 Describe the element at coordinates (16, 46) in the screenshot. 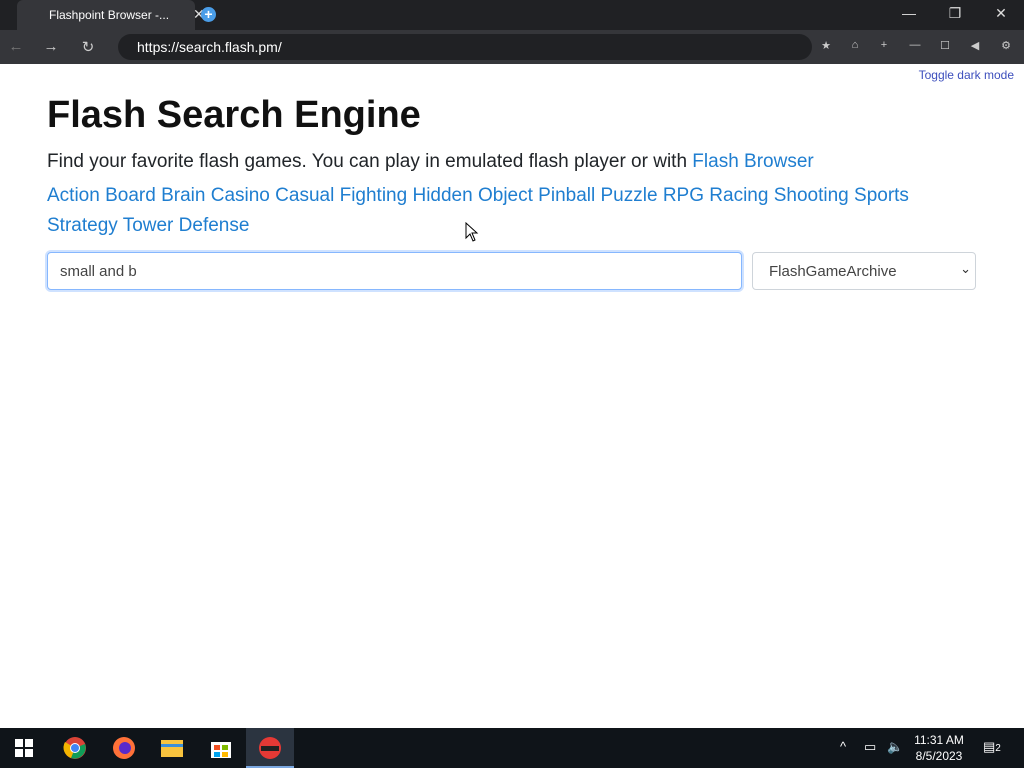

I see `back-icon: ←` at that location.